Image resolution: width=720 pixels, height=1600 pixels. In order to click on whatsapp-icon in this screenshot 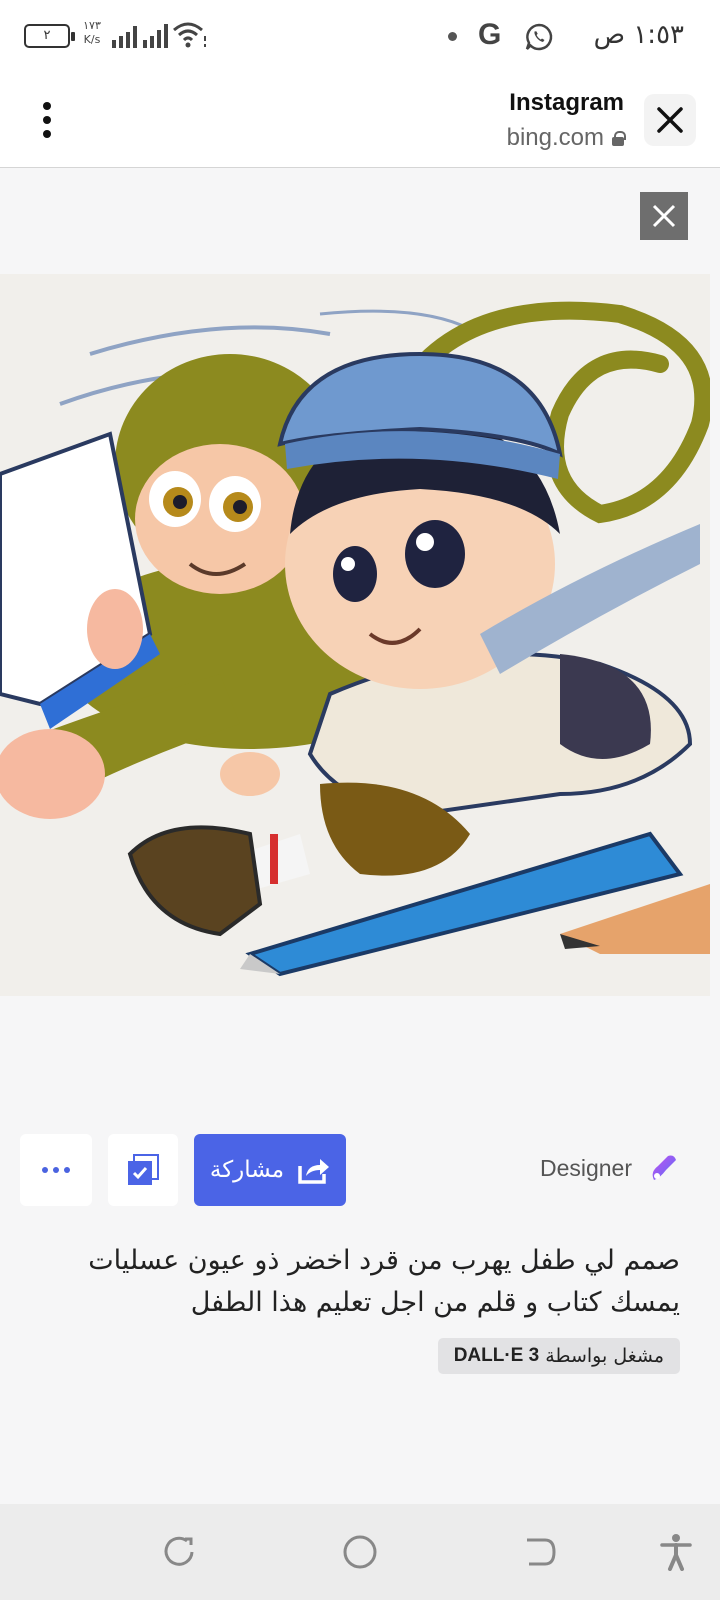, I will do `click(539, 37)`.